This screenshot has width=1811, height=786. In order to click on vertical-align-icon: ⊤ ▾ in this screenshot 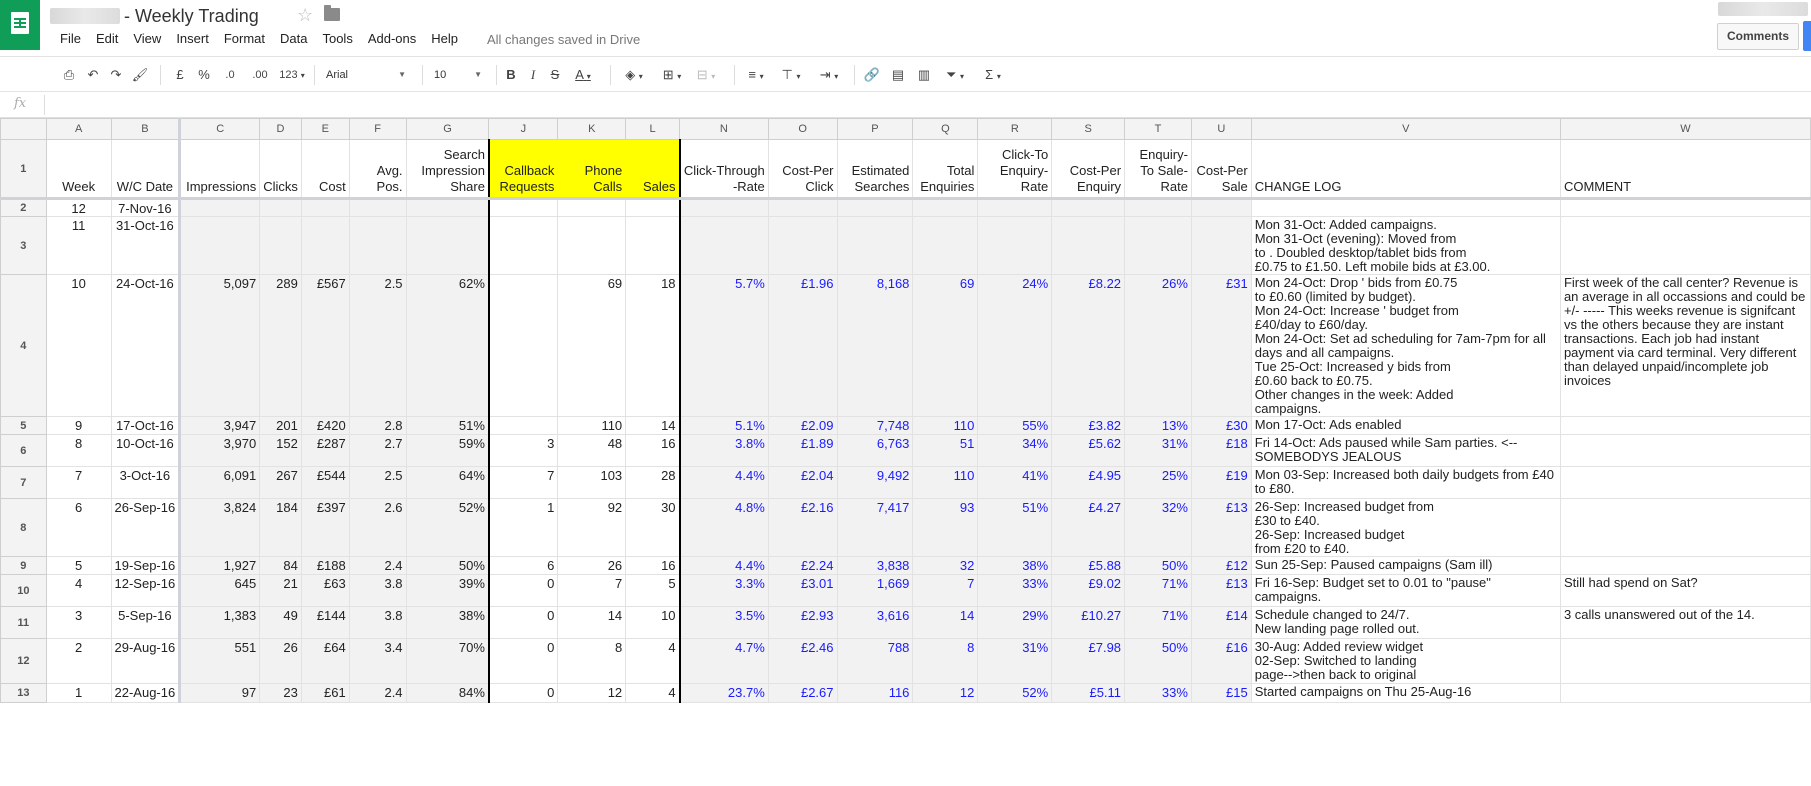, I will do `click(791, 75)`.